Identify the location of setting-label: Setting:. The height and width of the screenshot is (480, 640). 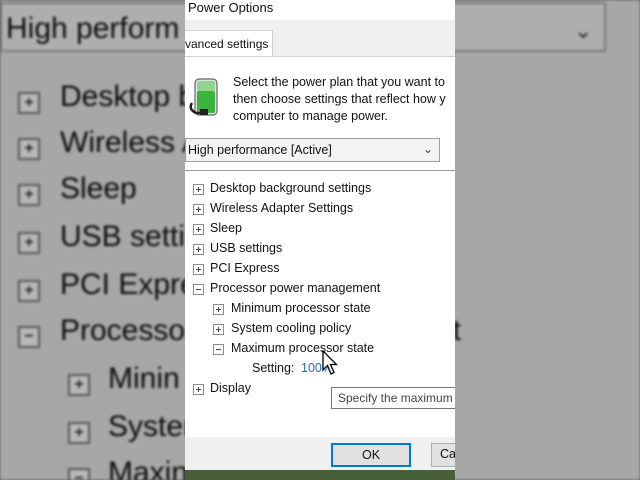
(273, 368).